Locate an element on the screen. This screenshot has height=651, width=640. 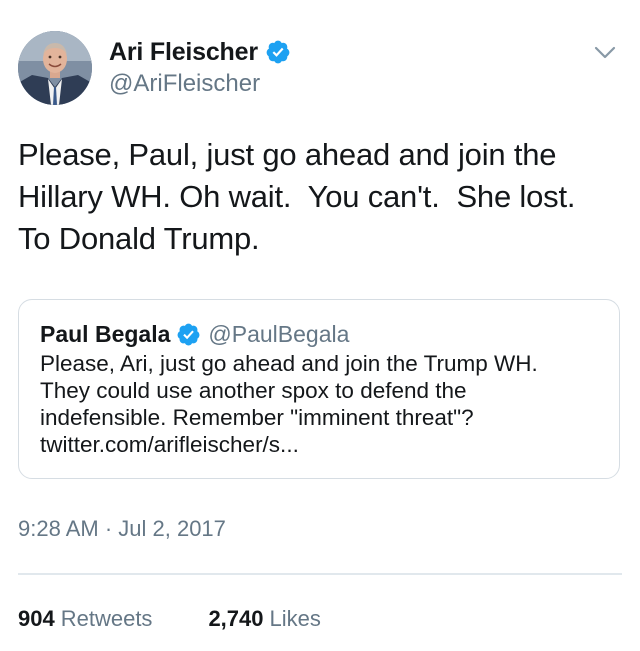
retweets-stat: 904 Retweets is located at coordinates (85, 619).